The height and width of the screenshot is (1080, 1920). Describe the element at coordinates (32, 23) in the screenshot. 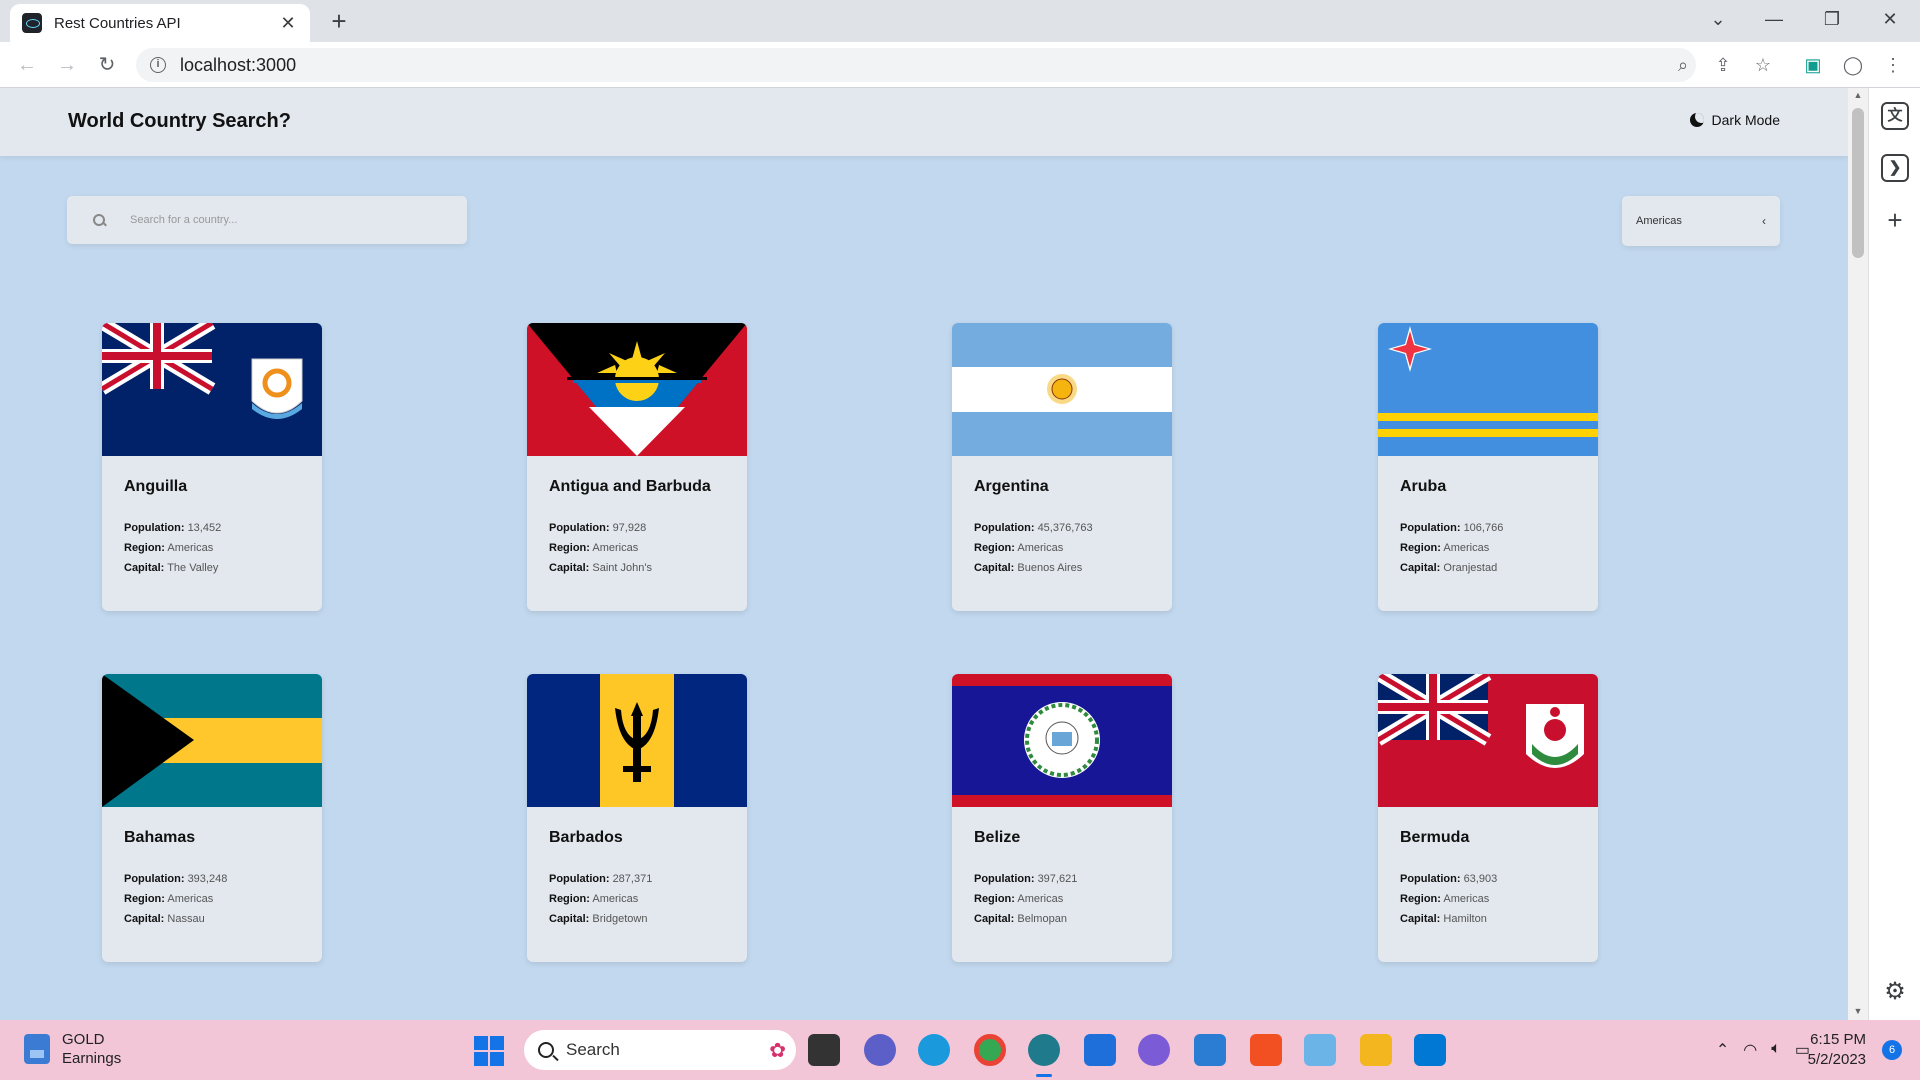

I see `react-favicon-icon` at that location.